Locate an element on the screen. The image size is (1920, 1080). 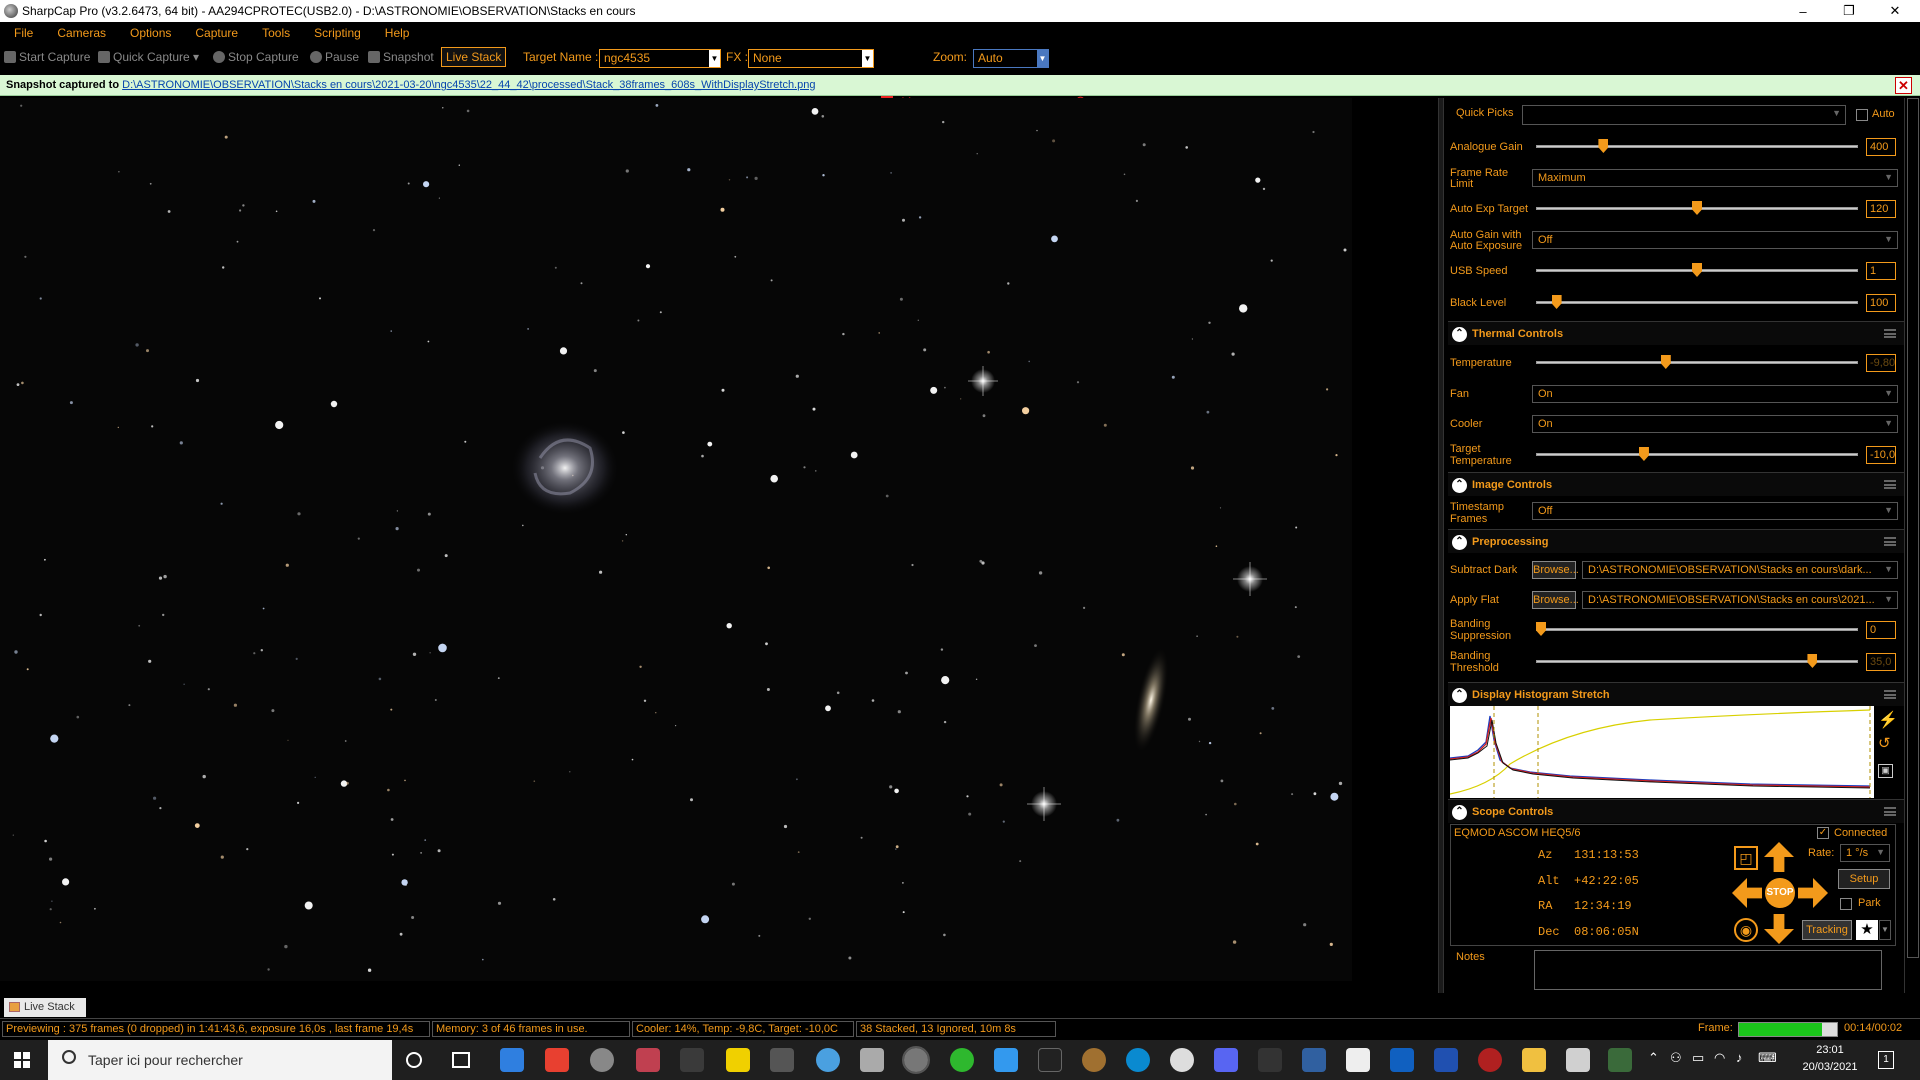
astap-icon is located at coordinates (1006, 1060).